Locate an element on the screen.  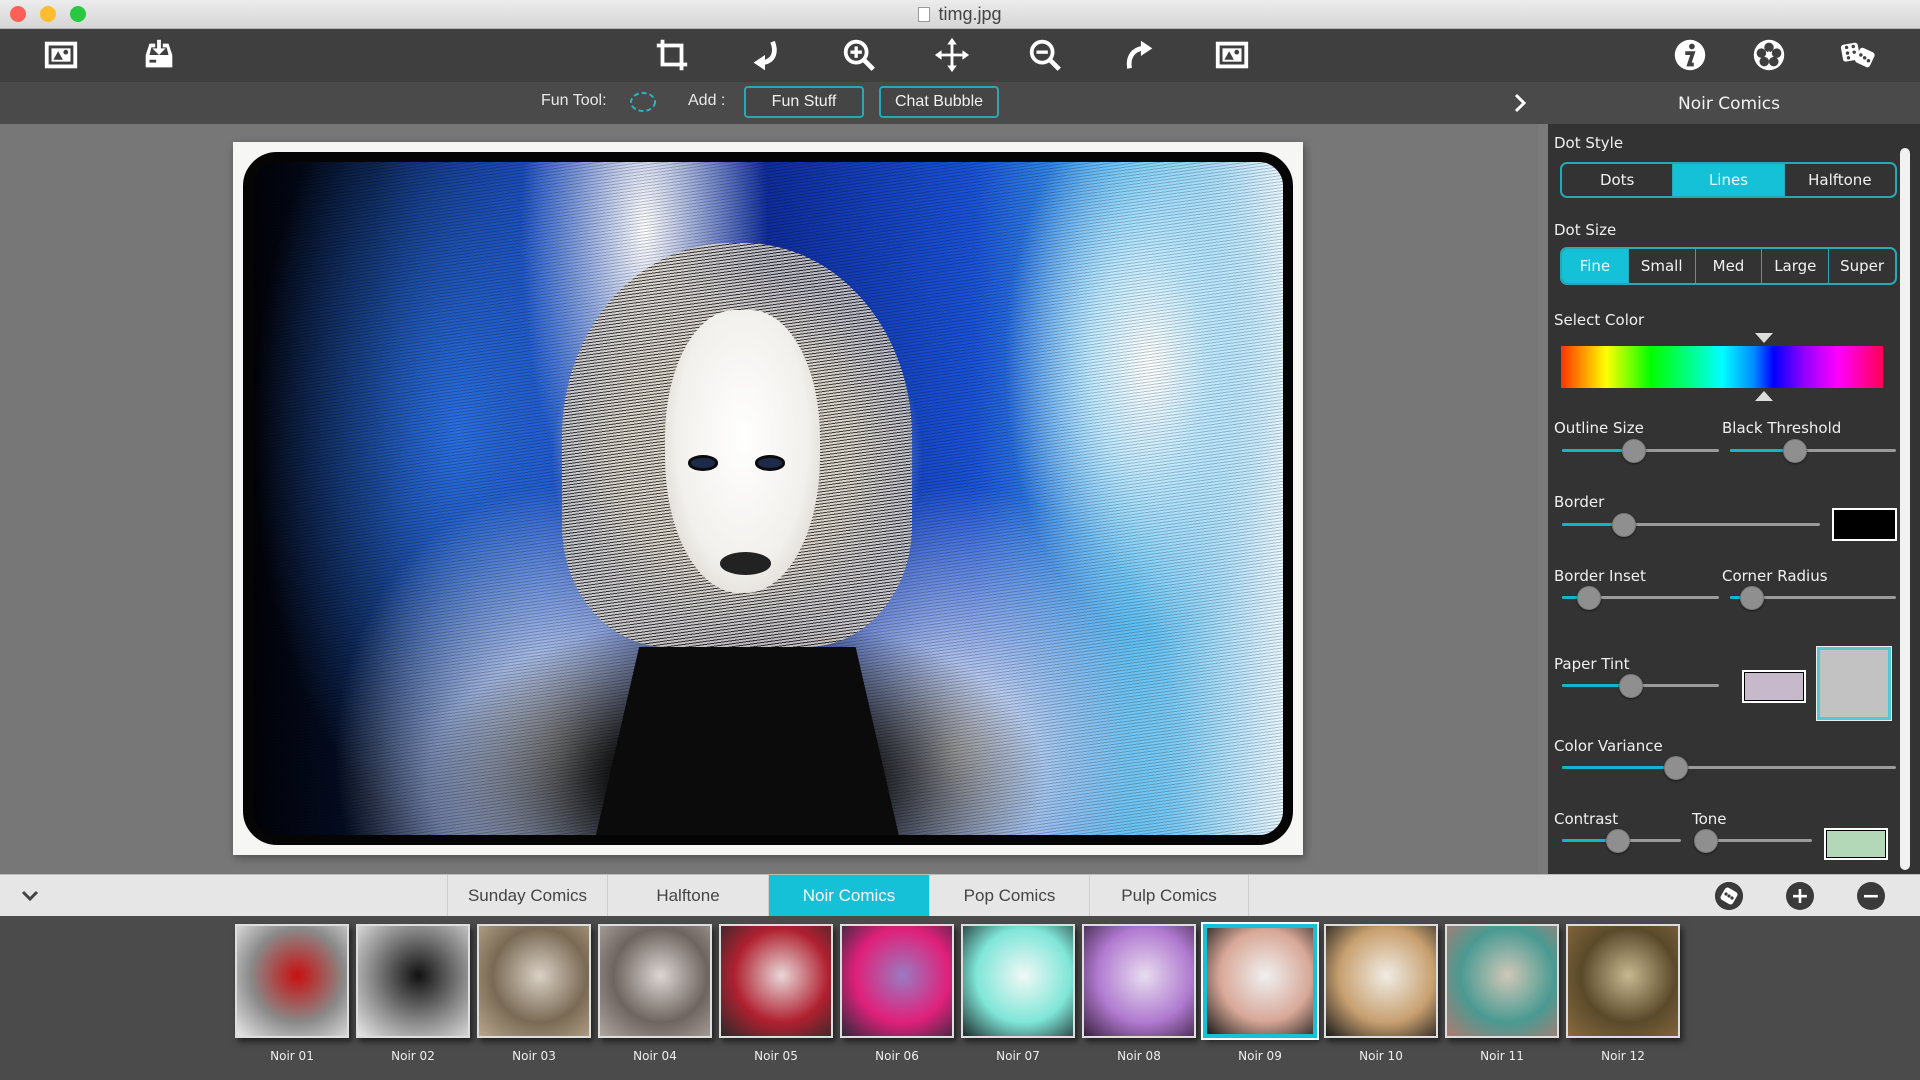
dot-size-segmented: Fine Small Med Large Super is located at coordinates (1728, 266).